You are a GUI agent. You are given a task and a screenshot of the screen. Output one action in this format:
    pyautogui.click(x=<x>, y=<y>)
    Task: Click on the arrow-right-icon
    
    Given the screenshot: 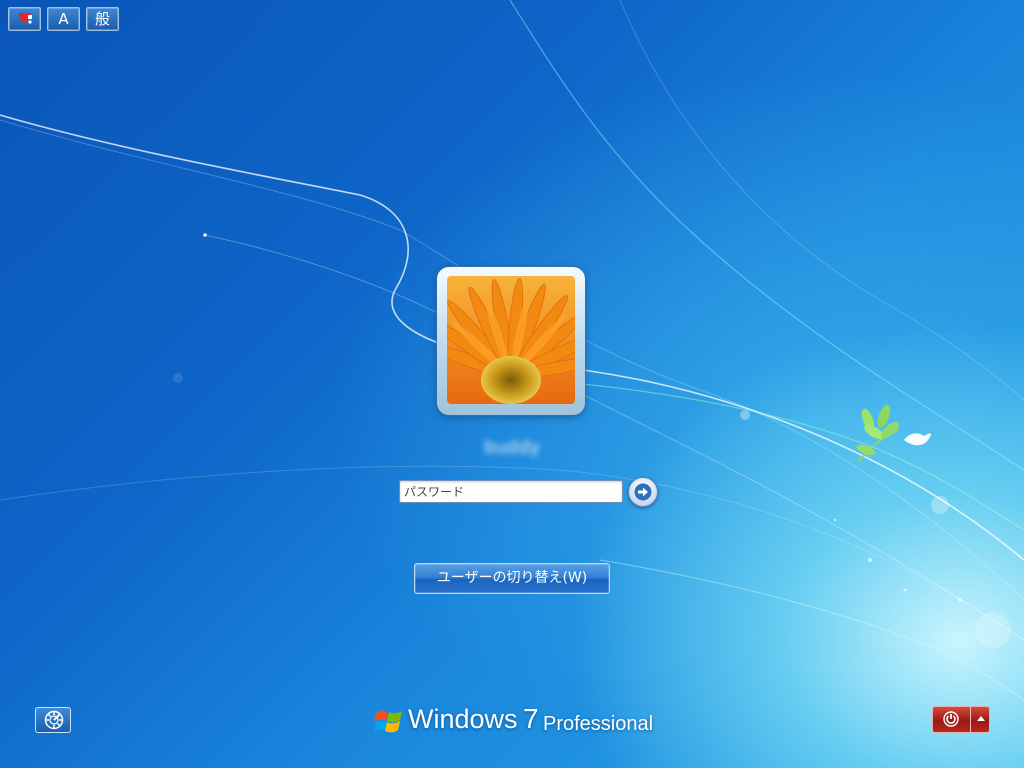 What is the action you would take?
    pyautogui.click(x=643, y=492)
    